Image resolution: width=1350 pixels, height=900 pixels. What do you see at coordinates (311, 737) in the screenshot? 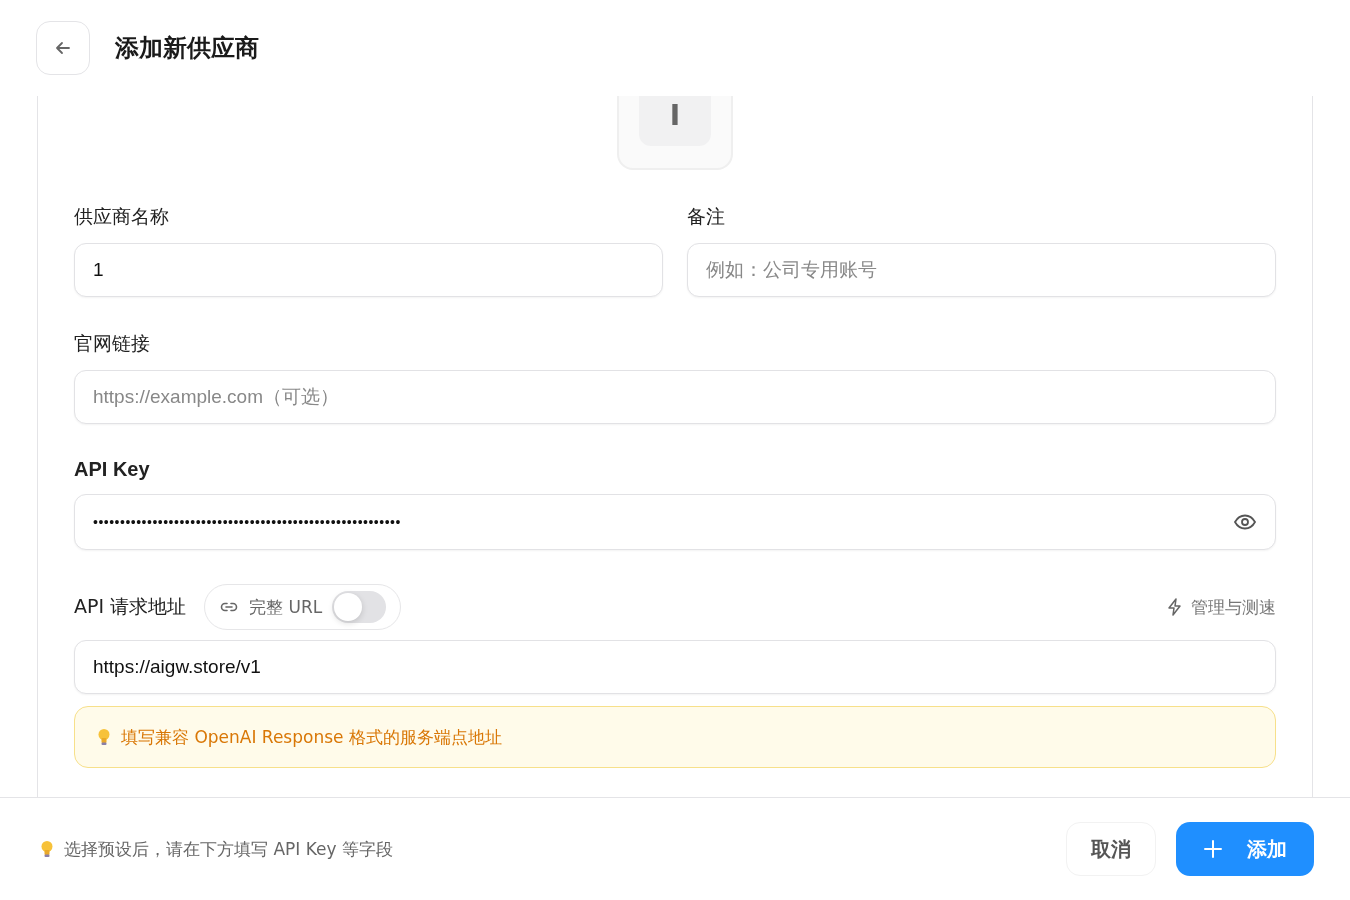
I see `hint-text: 填写兼容 OpenAI Response 格式的服务端点地址` at bounding box center [311, 737].